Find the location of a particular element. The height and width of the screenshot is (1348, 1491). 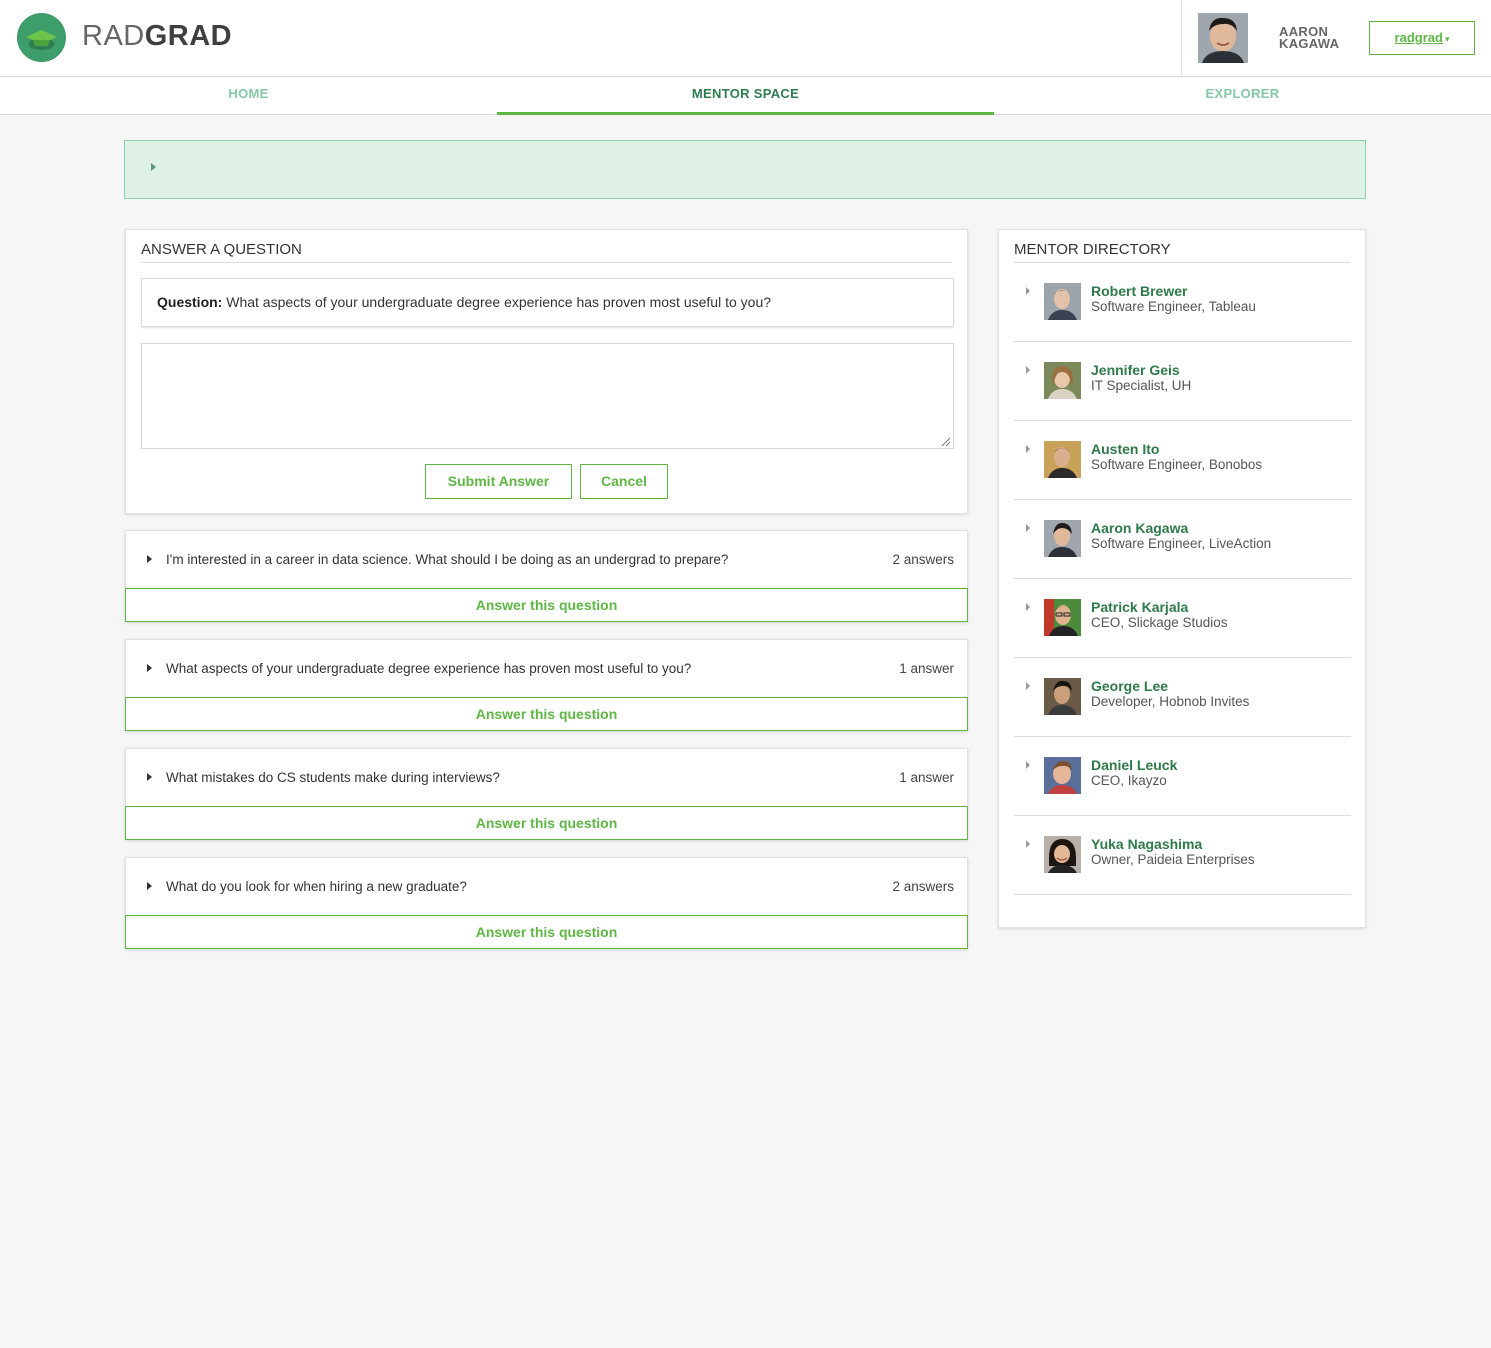

tab-mentor-space: MENTOR SPACE is located at coordinates (745, 96).